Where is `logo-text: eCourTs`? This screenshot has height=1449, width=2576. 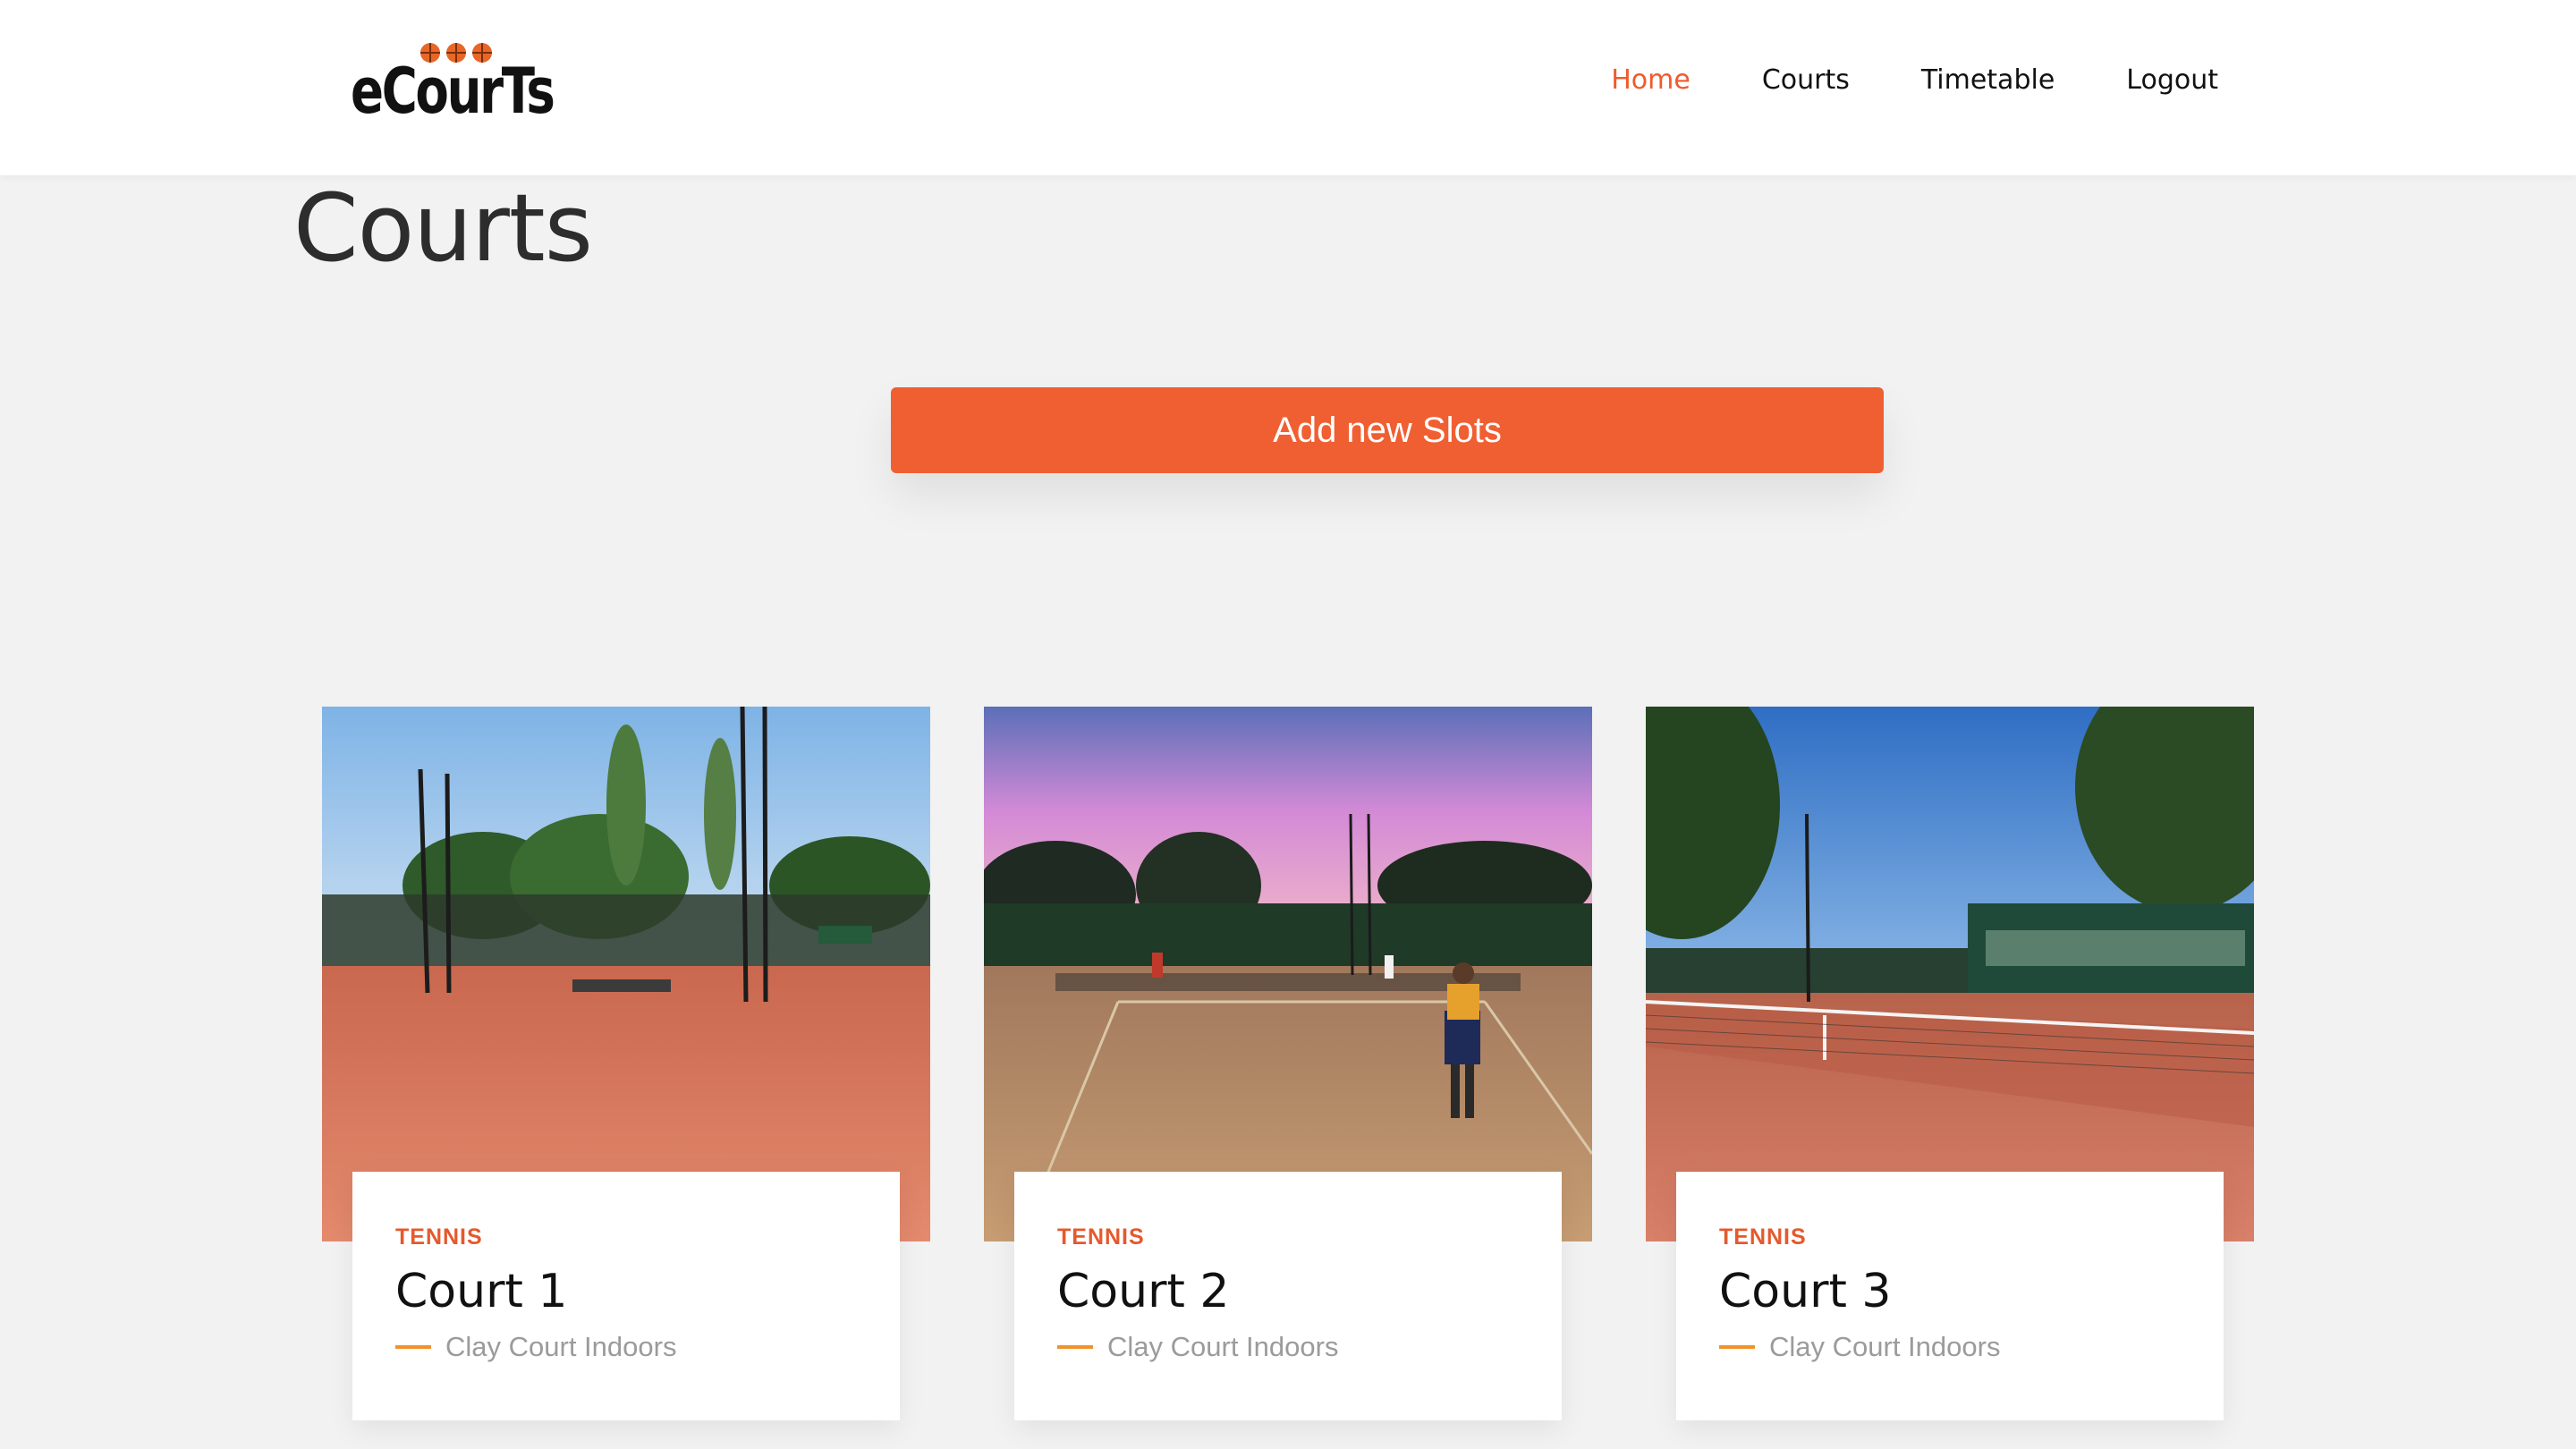
logo-text: eCourTs is located at coordinates (453, 91).